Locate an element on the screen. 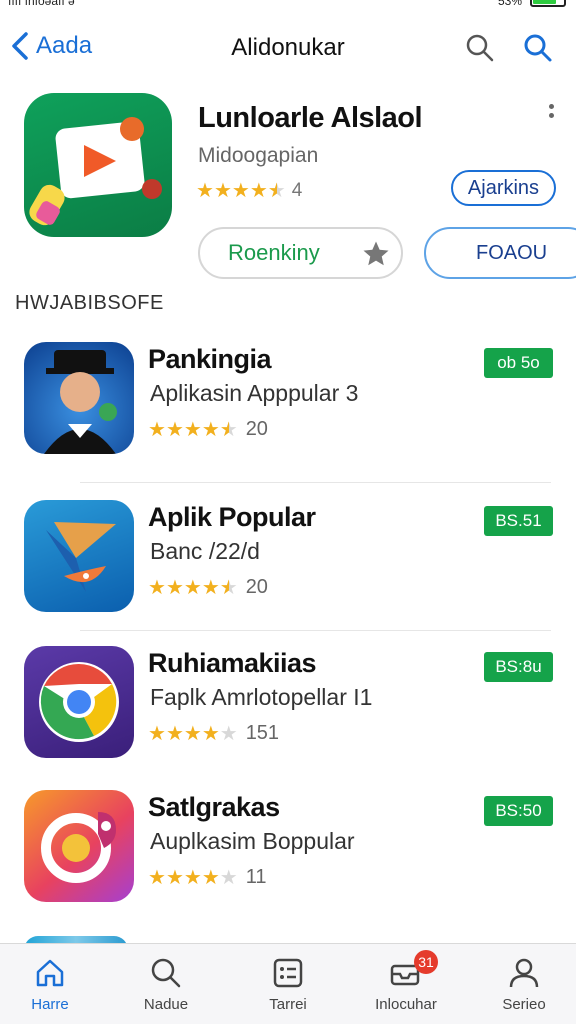 The width and height of the screenshot is (576, 1024). price-button: BS:50 is located at coordinates (518, 811).